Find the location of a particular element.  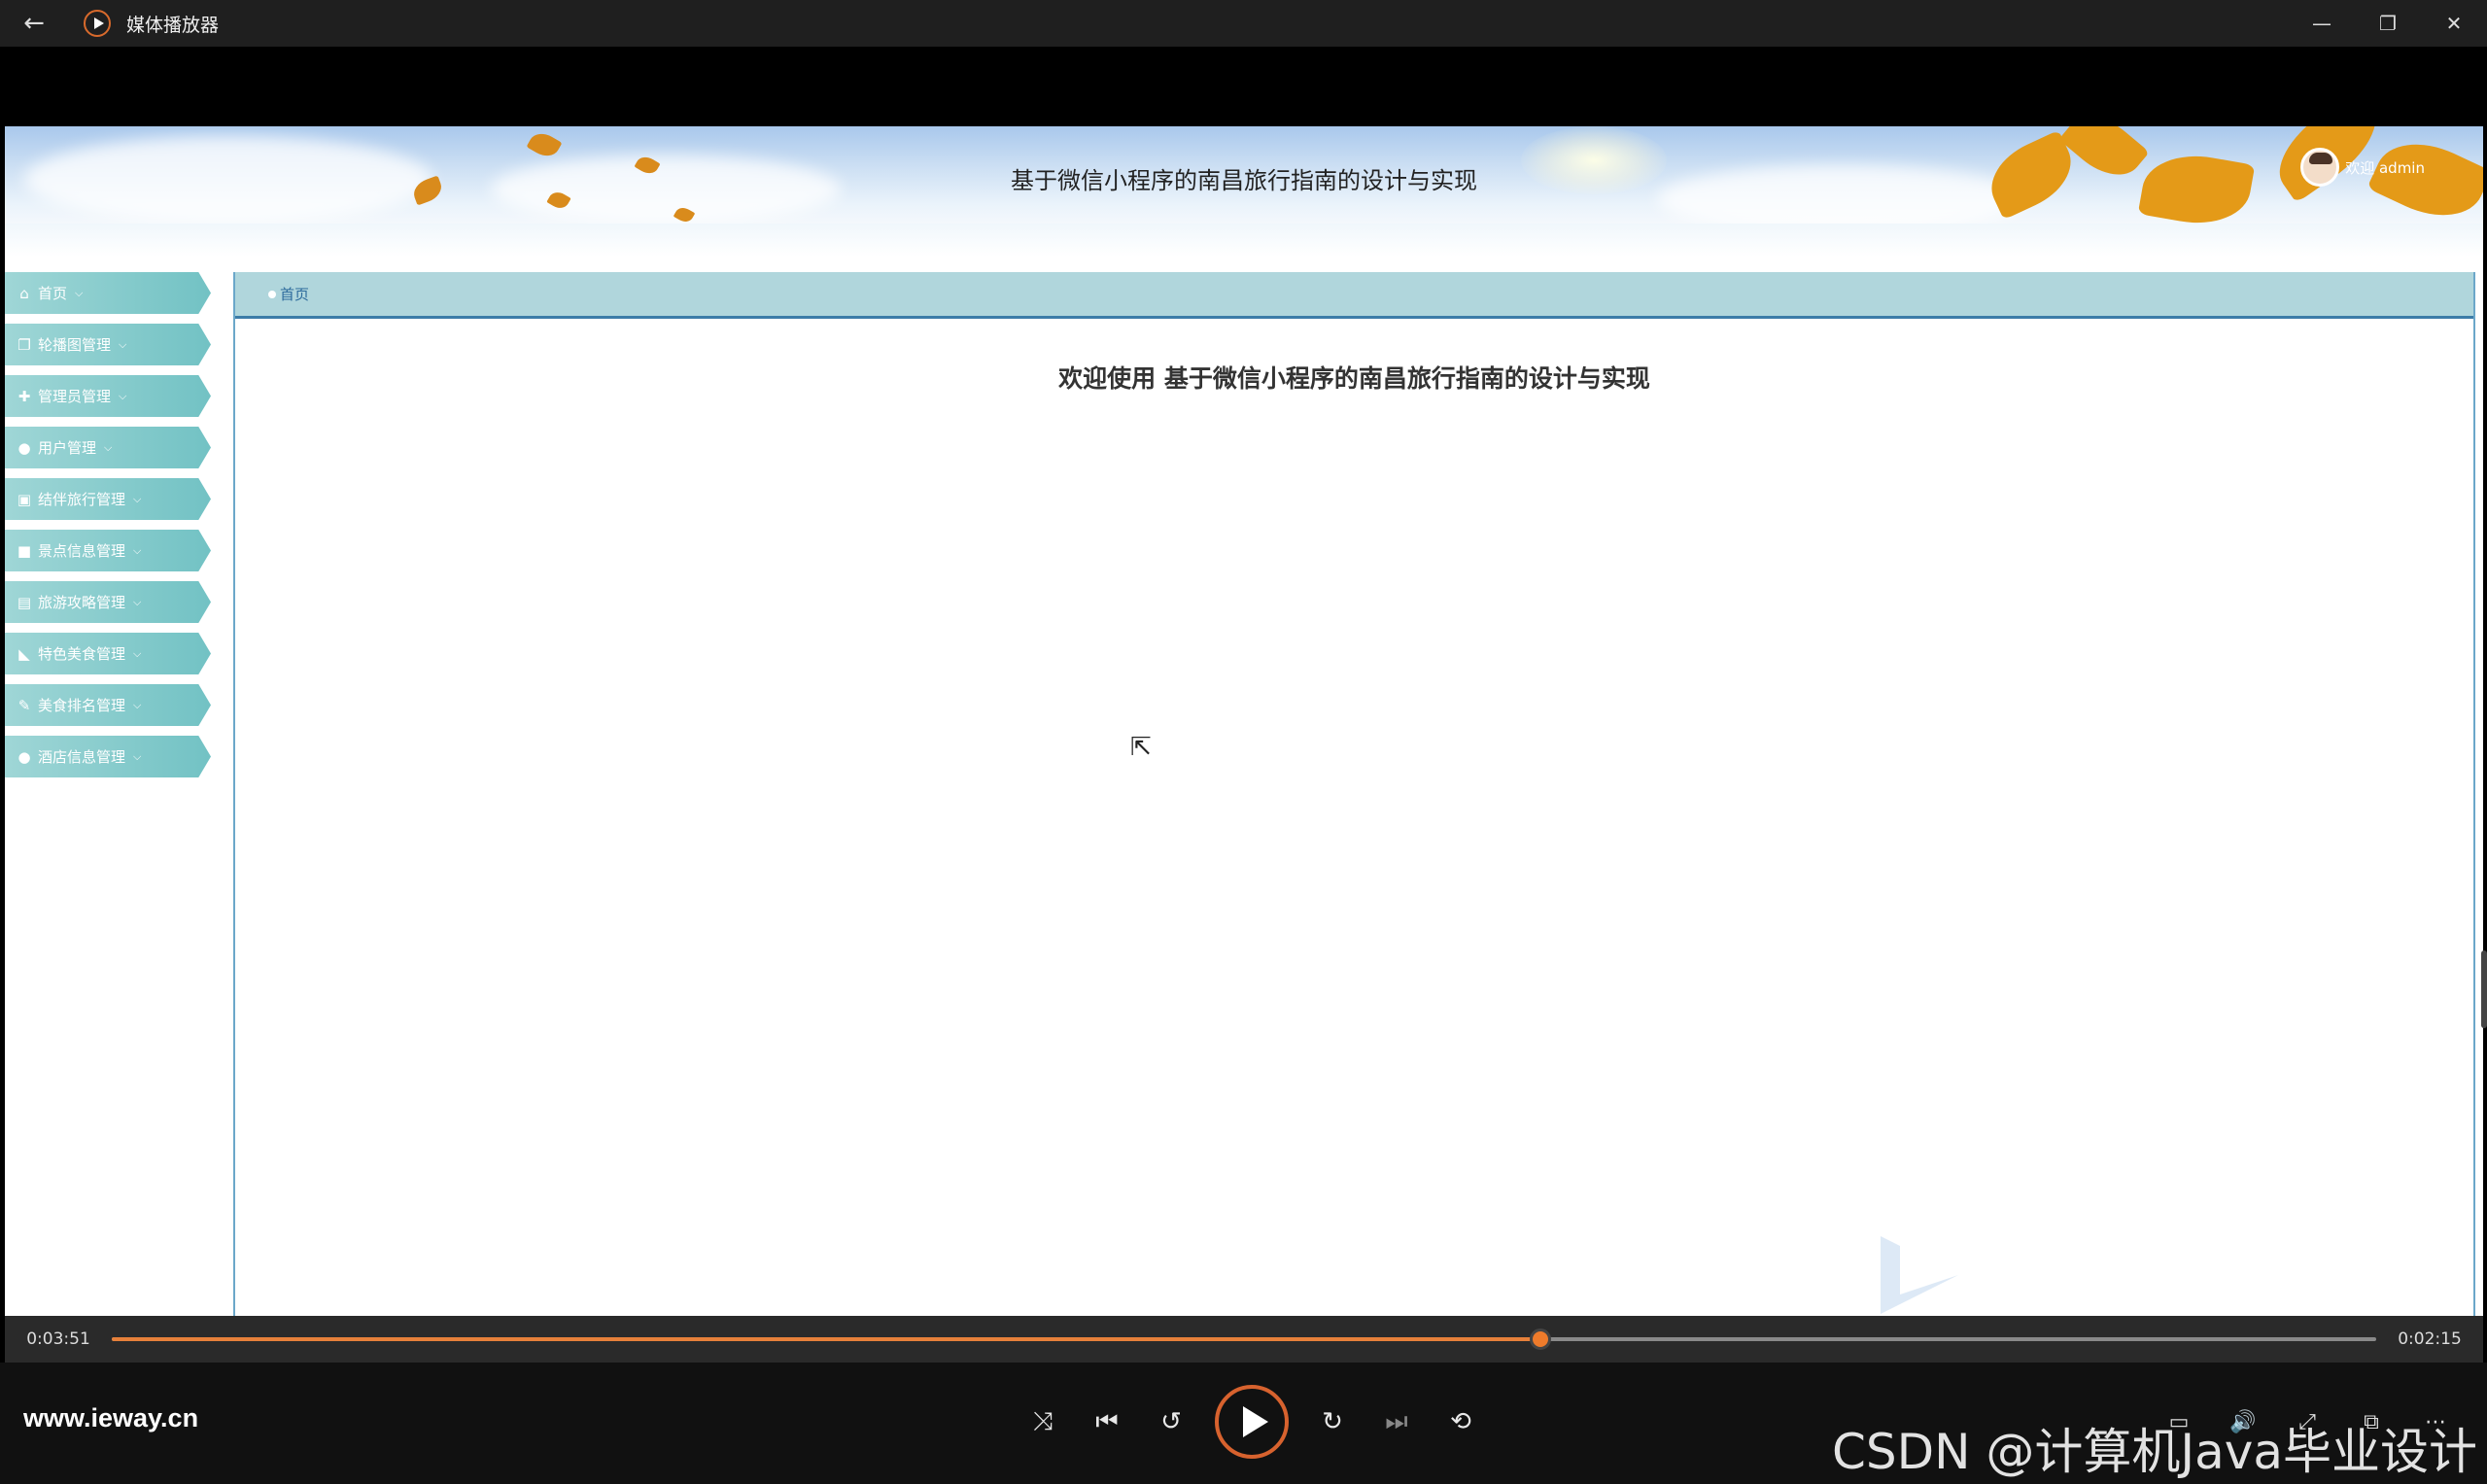

sidebar-item-label: 景点信息管理 is located at coordinates (82, 551).